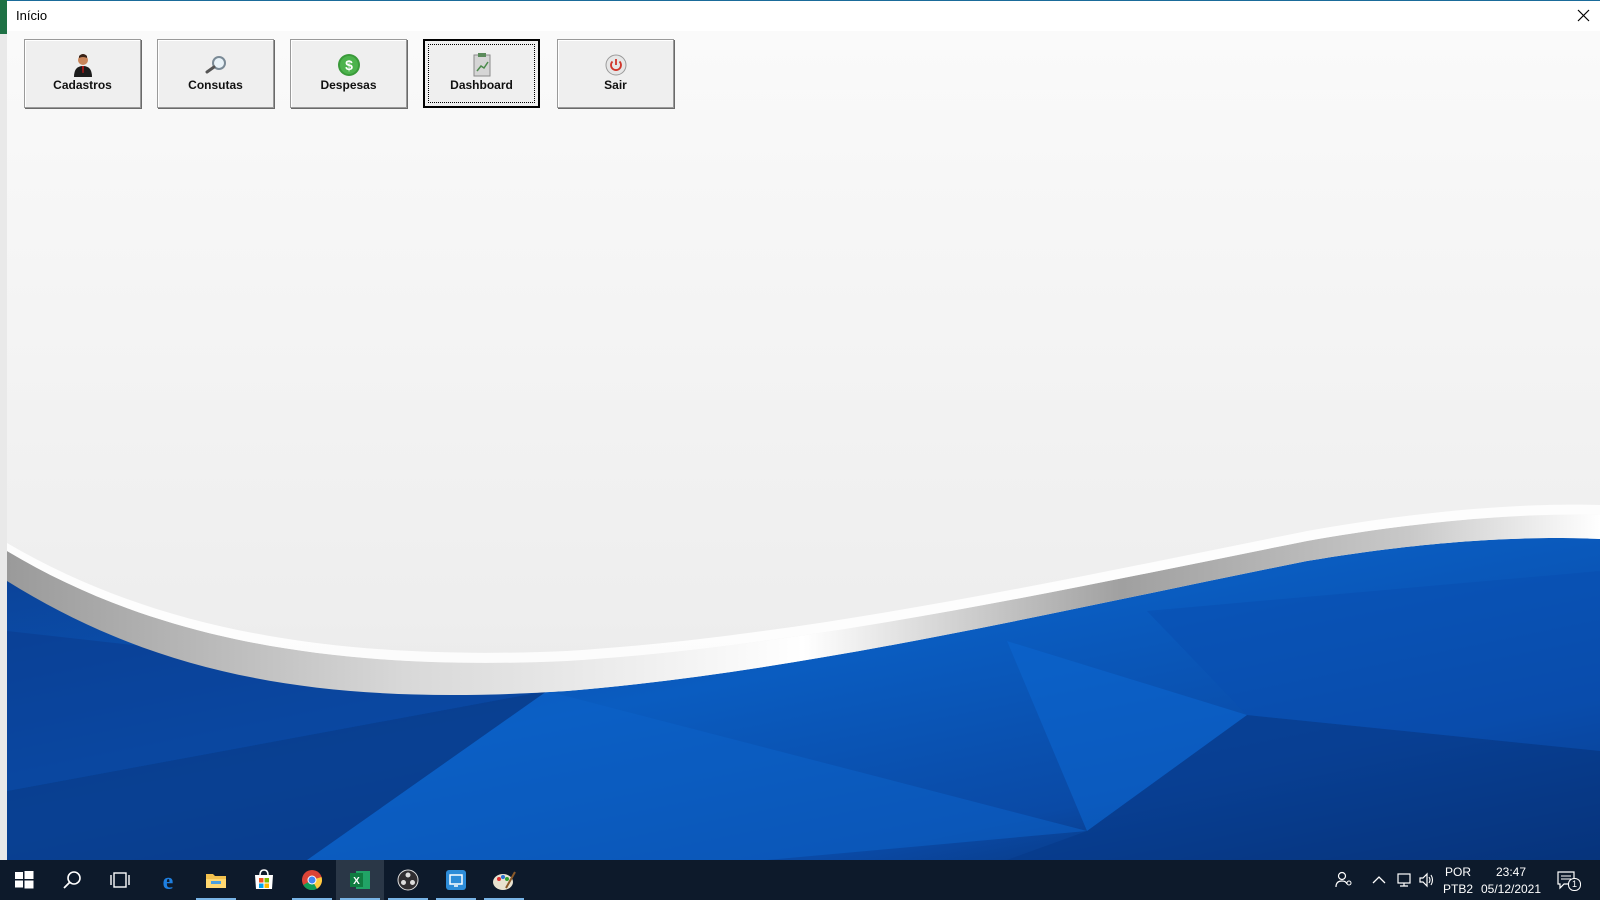 Image resolution: width=1600 pixels, height=900 pixels. What do you see at coordinates (481, 65) in the screenshot?
I see `dashboard-clipboard-icon` at bounding box center [481, 65].